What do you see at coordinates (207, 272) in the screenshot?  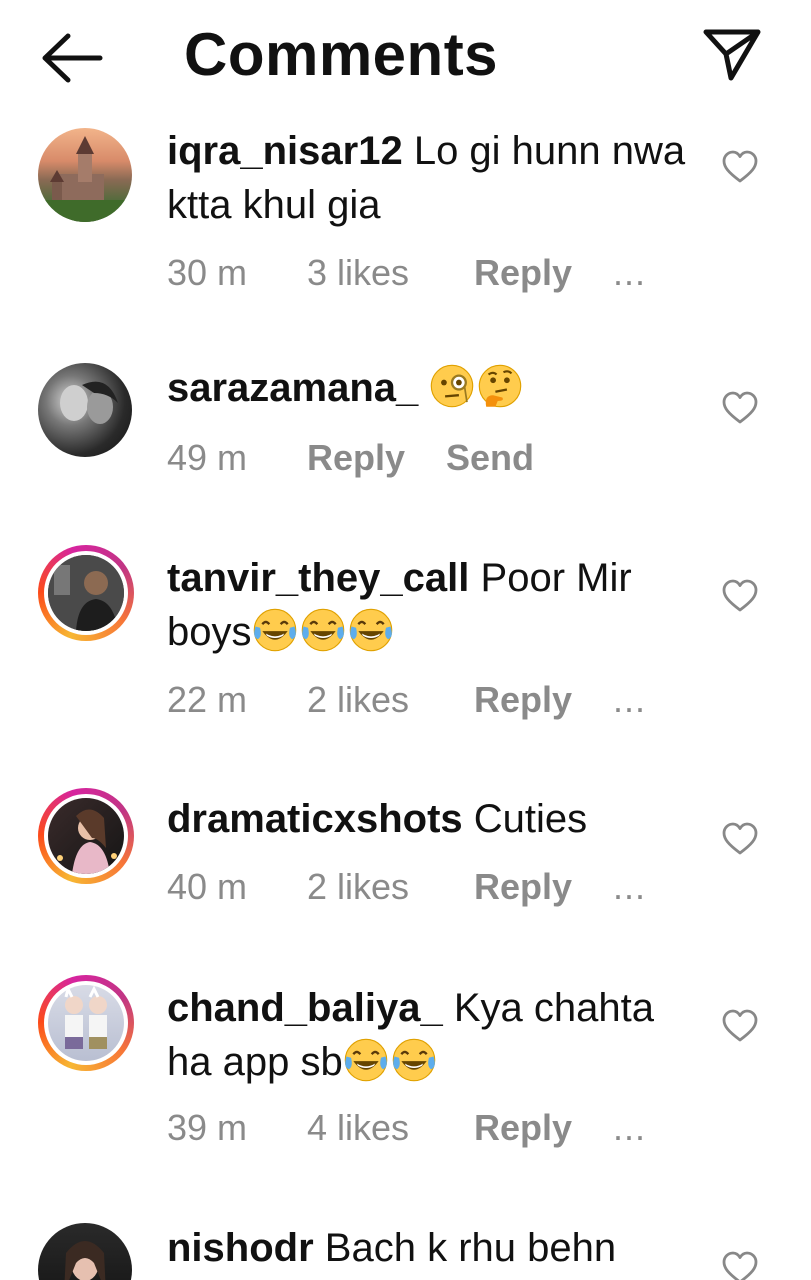 I see `comment-time: 30 m` at bounding box center [207, 272].